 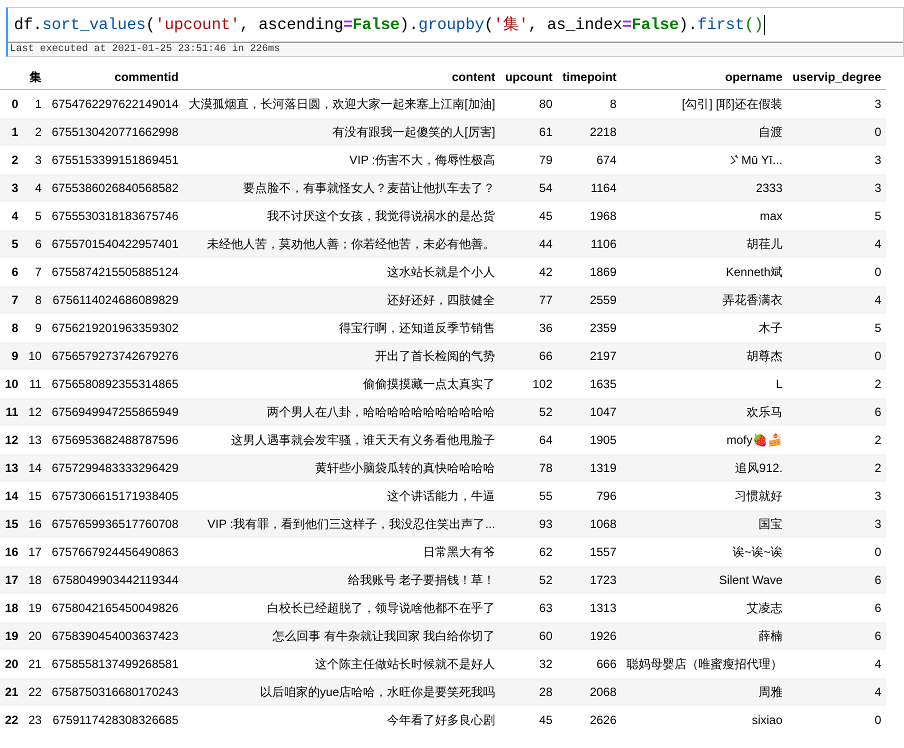 I want to click on table-cell: 796, so click(x=590, y=496).